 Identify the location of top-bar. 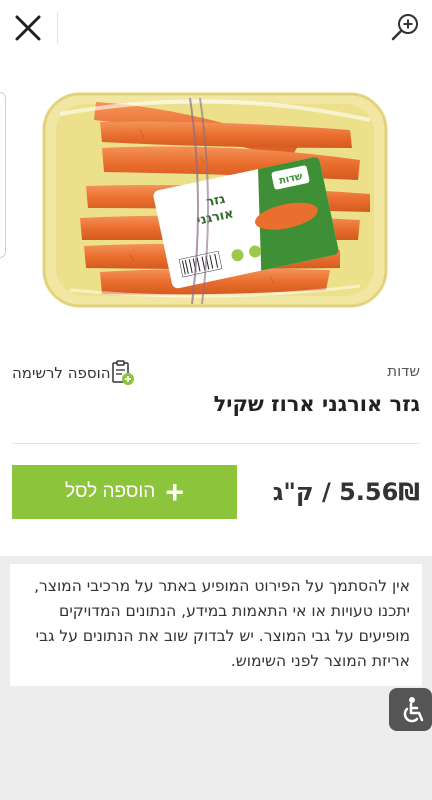
(216, 28).